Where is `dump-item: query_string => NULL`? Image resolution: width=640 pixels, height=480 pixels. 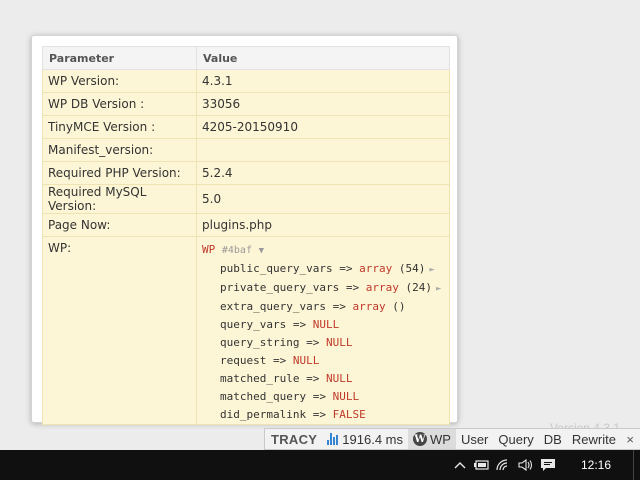 dump-item: query_string => NULL is located at coordinates (323, 343).